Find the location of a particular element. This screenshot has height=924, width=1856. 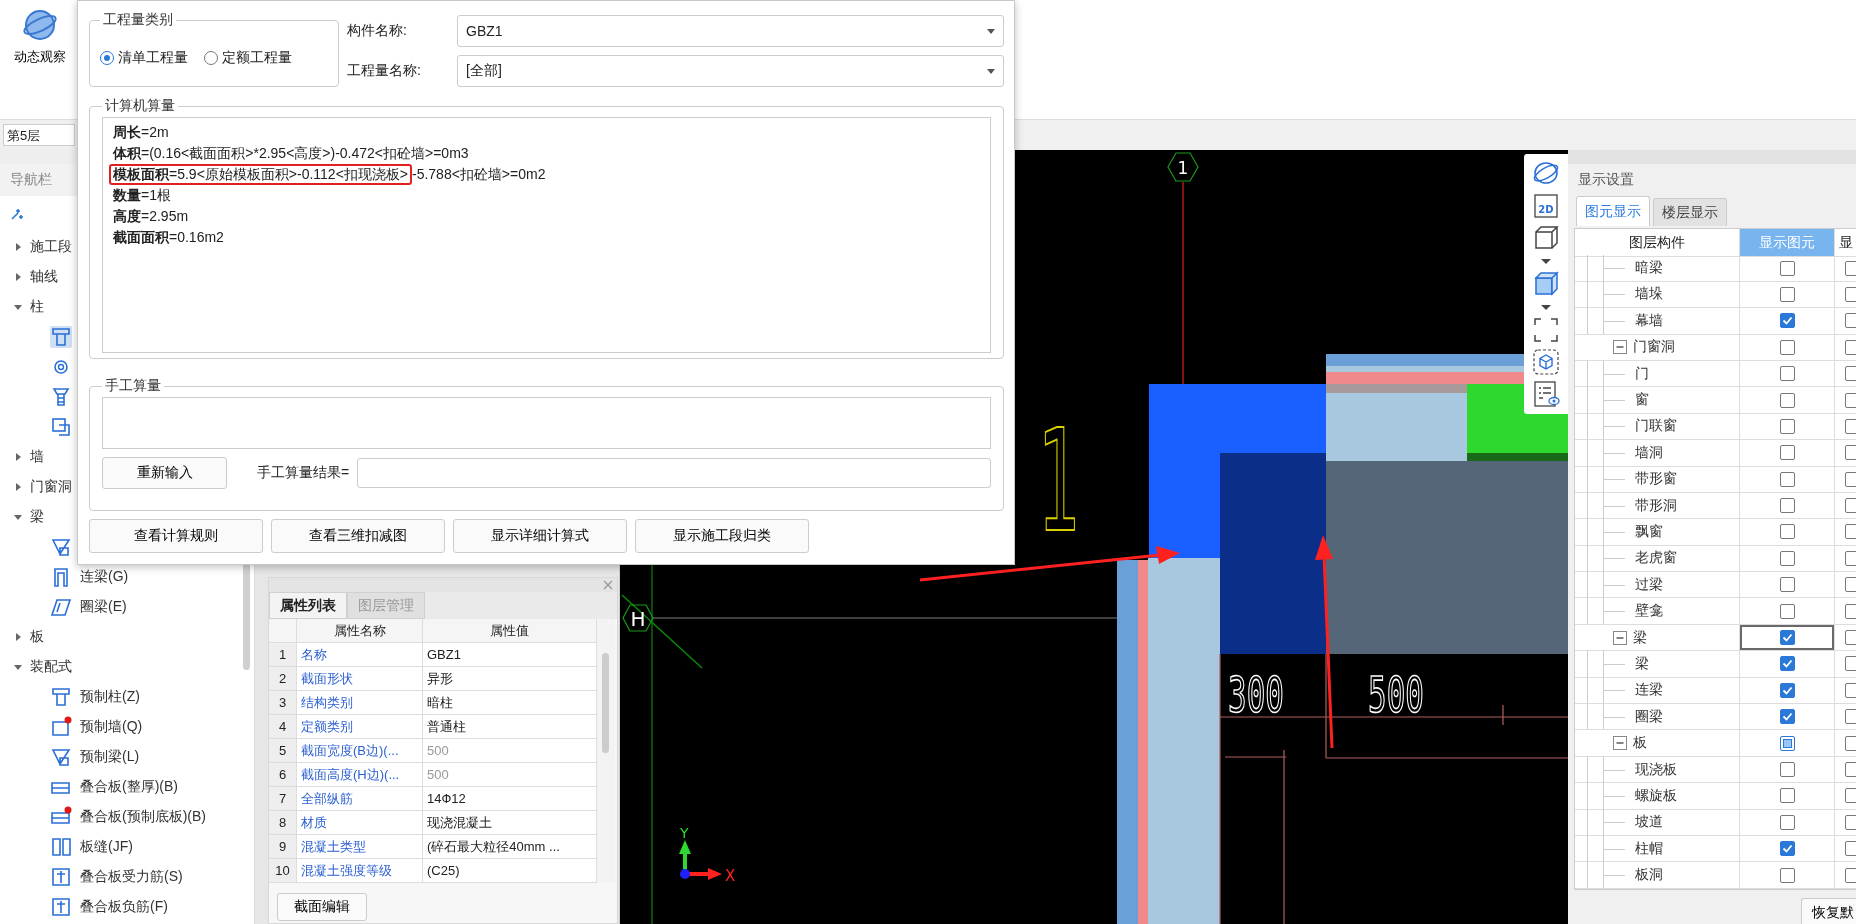

parallelogram-icon is located at coordinates (61, 607).